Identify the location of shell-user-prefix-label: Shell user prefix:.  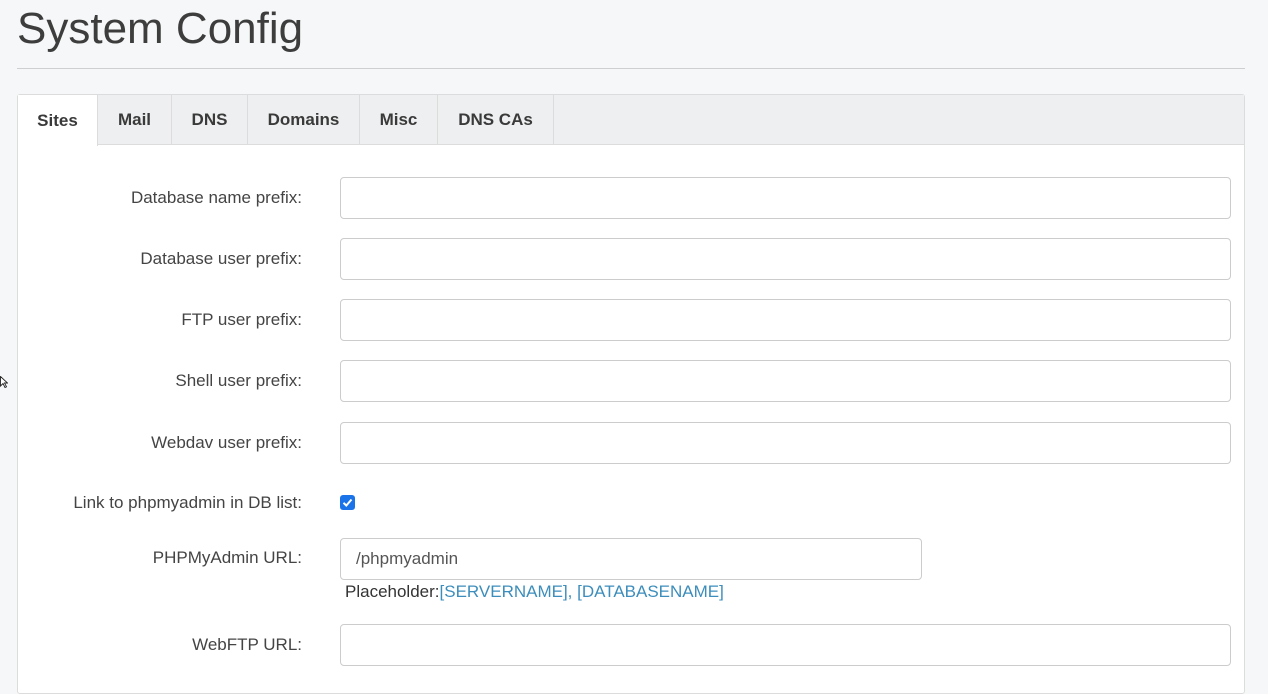
(238, 380).